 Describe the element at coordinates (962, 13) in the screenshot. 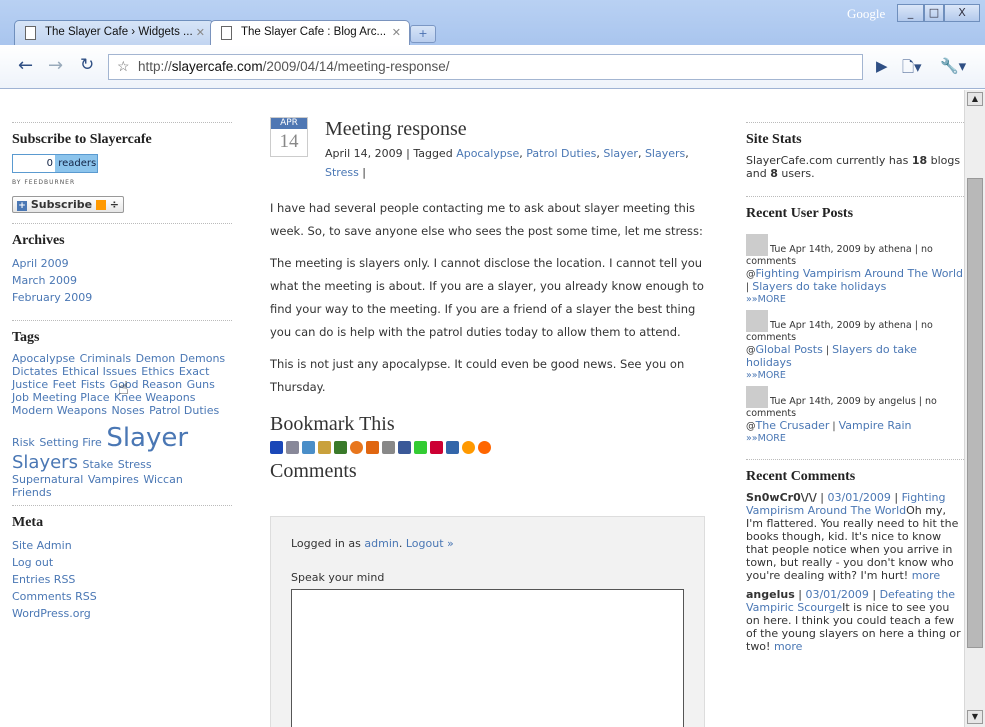

I see `close-window-button: X` at that location.